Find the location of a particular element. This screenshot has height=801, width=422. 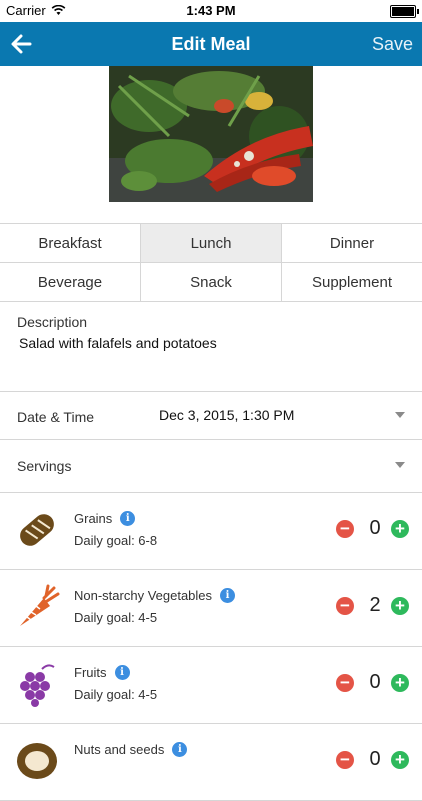

food-group-name: Grains i is located at coordinates (105, 518).